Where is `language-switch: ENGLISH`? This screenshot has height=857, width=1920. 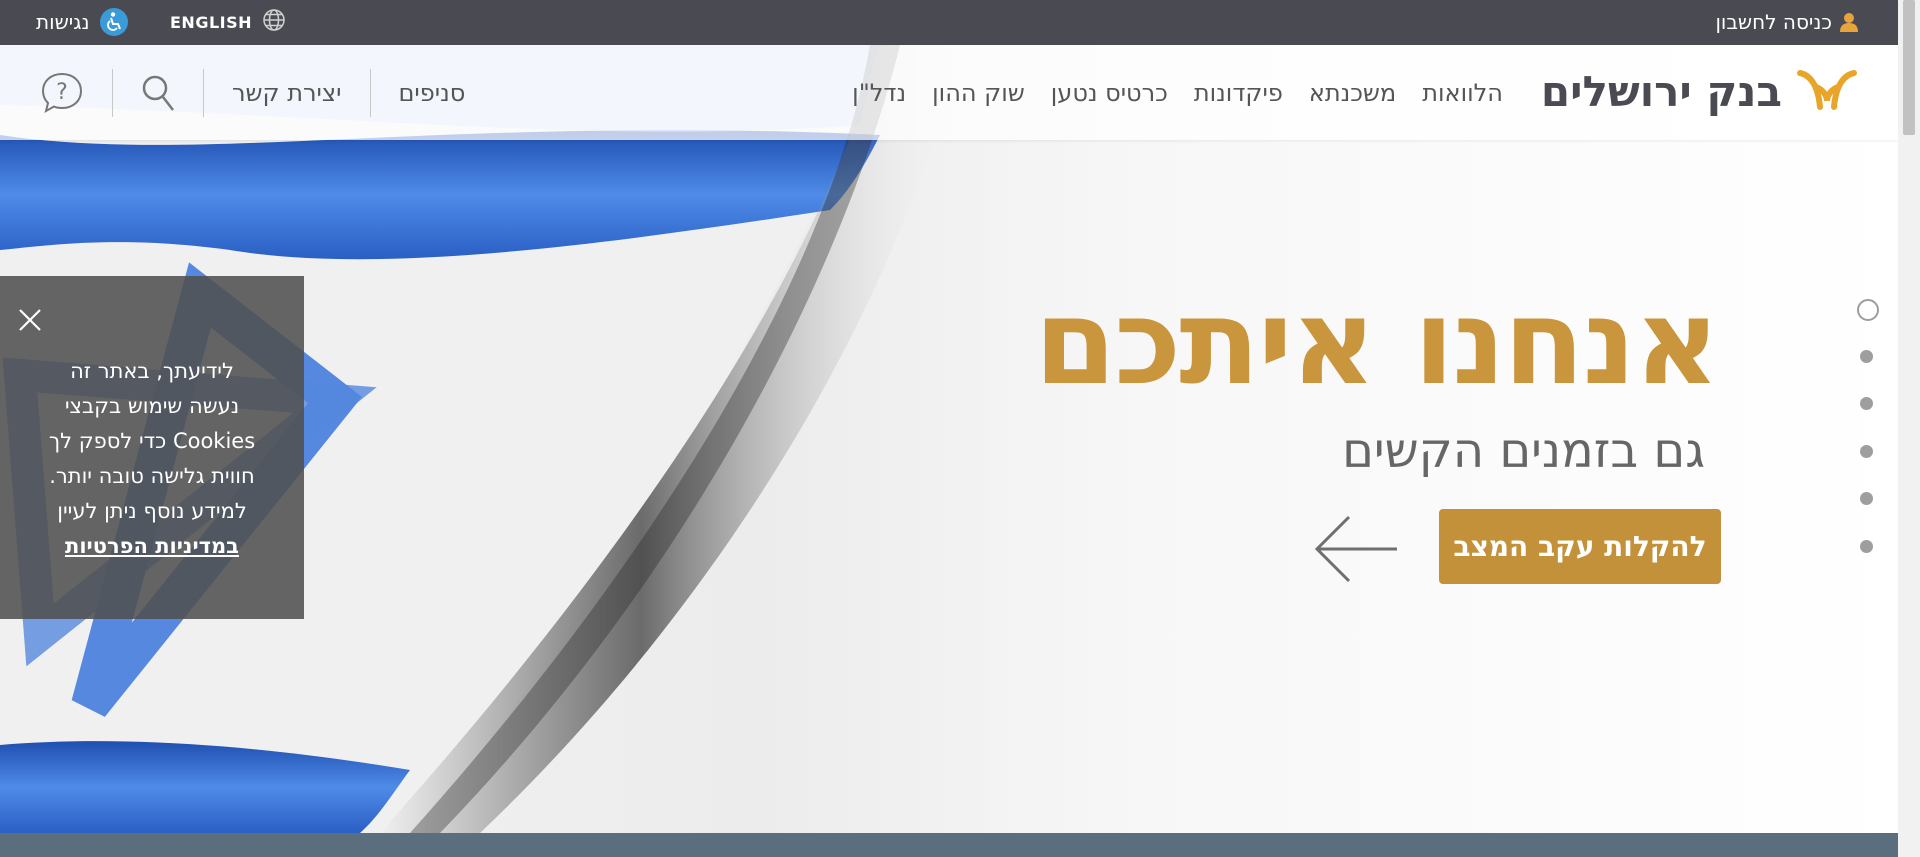
language-switch: ENGLISH is located at coordinates (228, 22).